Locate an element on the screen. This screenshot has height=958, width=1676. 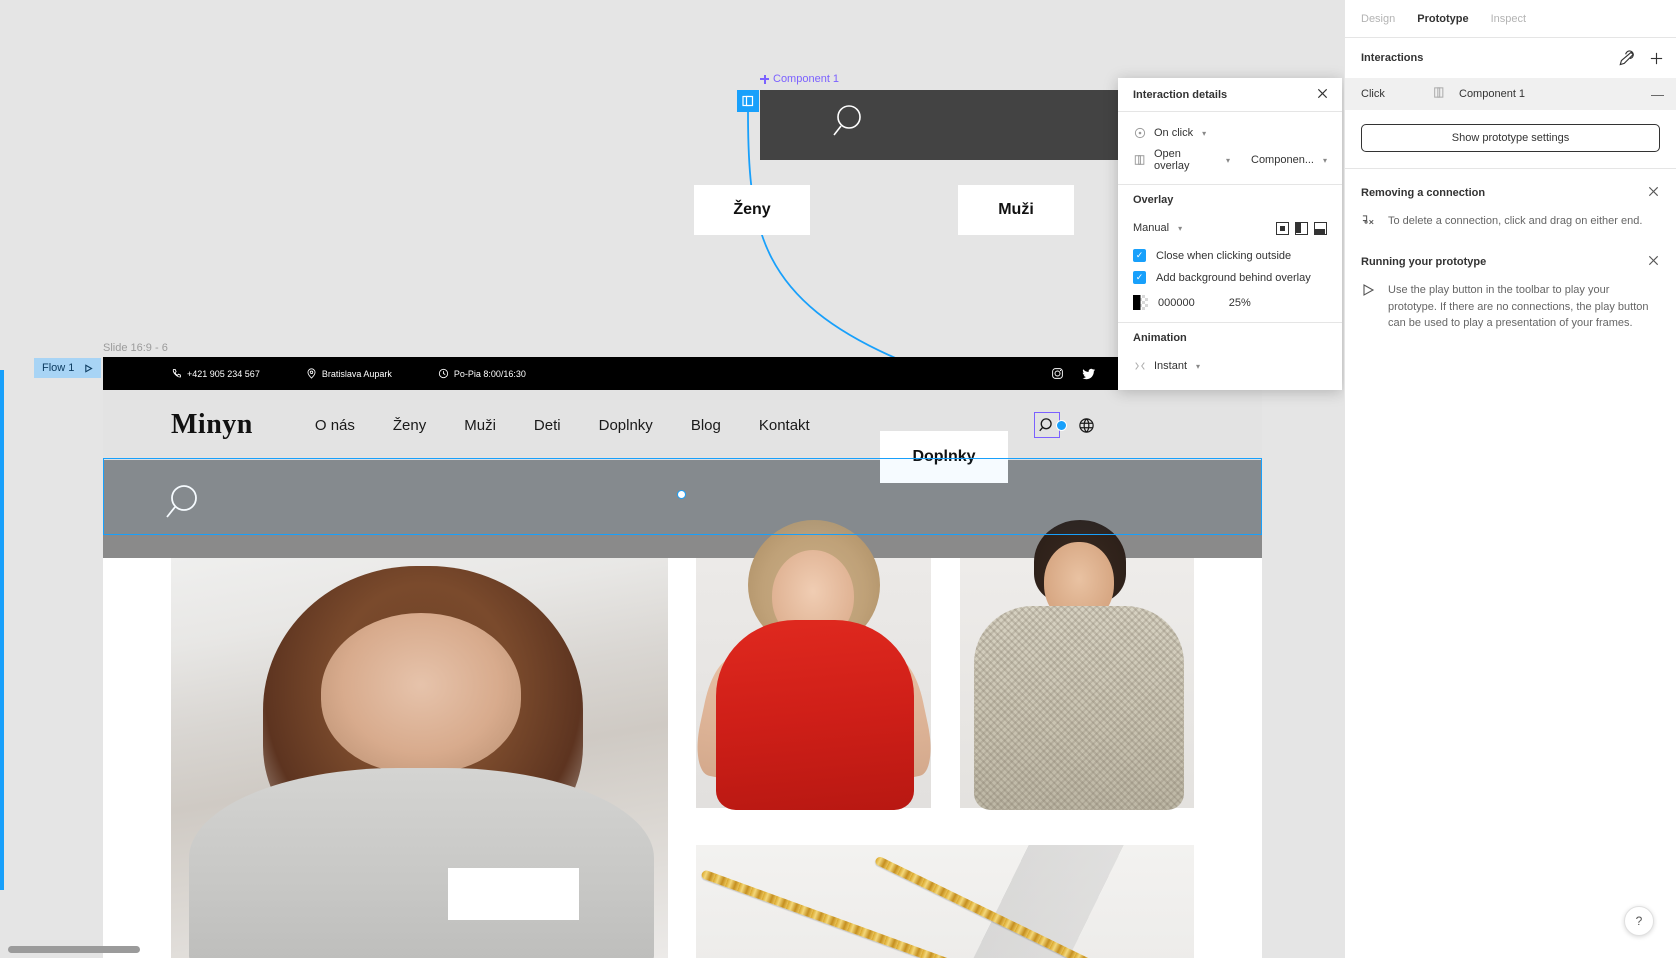
zeny-card-tag: Ženy is located at coordinates (752, 210).